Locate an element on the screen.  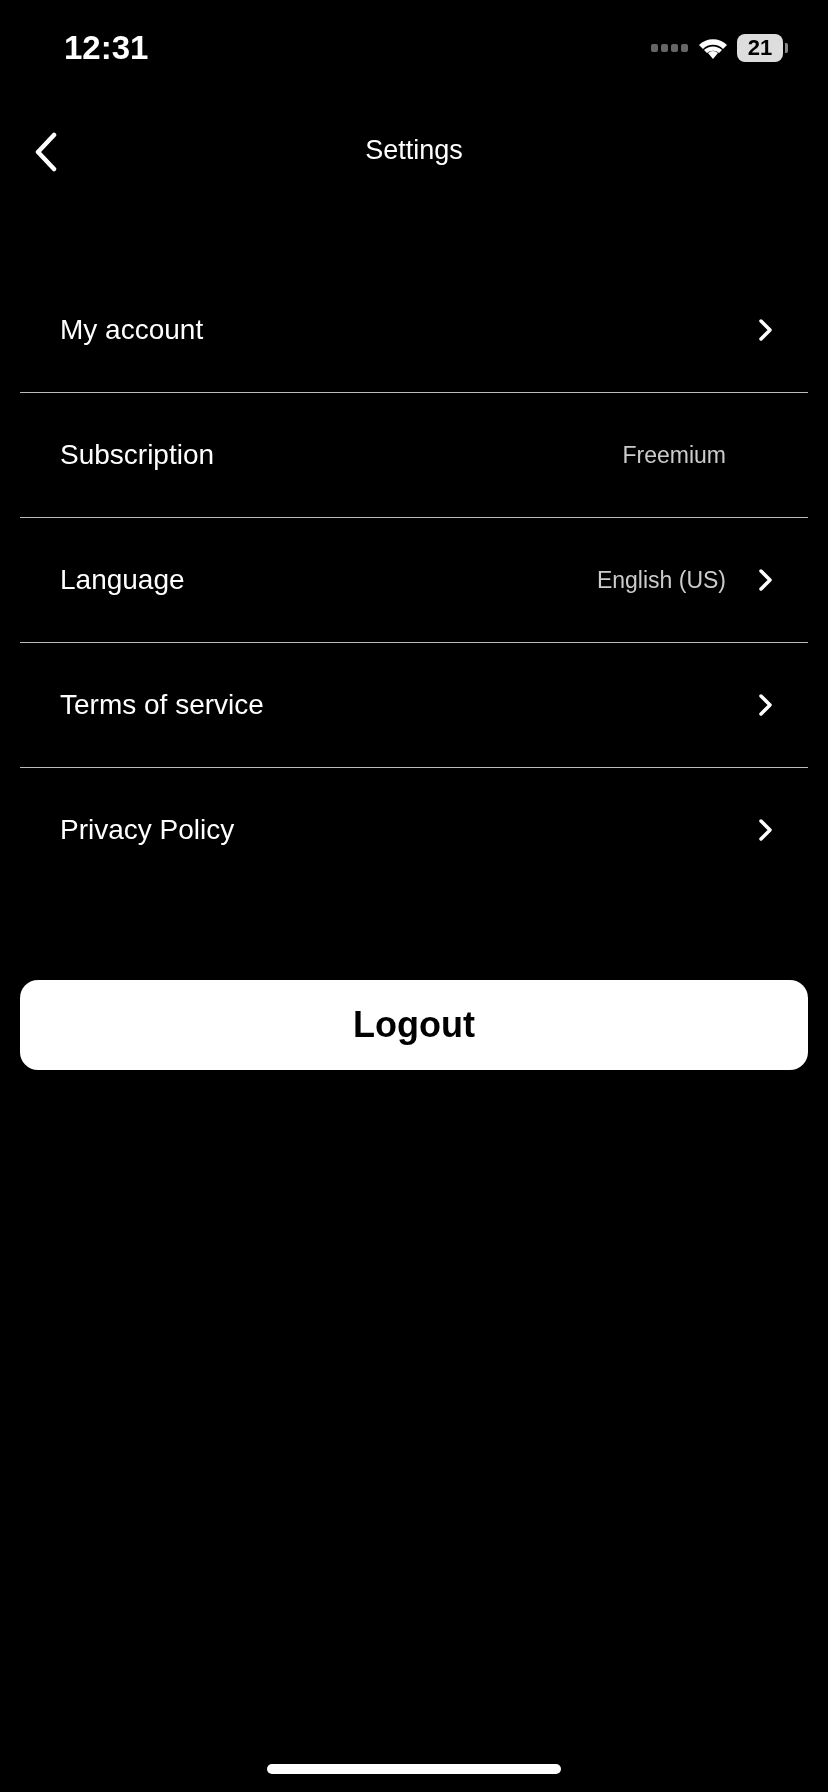
clock: 12:31 is located at coordinates (106, 48).